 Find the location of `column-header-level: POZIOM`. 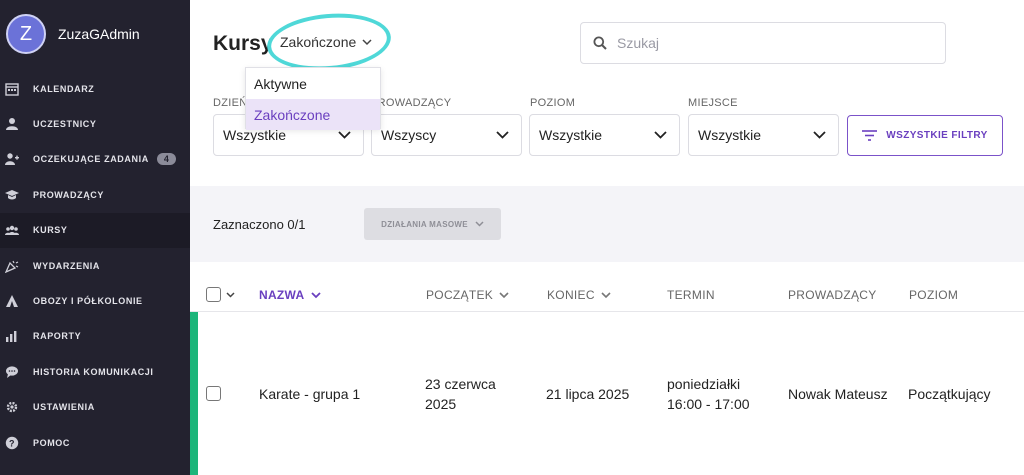

column-header-level: POZIOM is located at coordinates (933, 295).